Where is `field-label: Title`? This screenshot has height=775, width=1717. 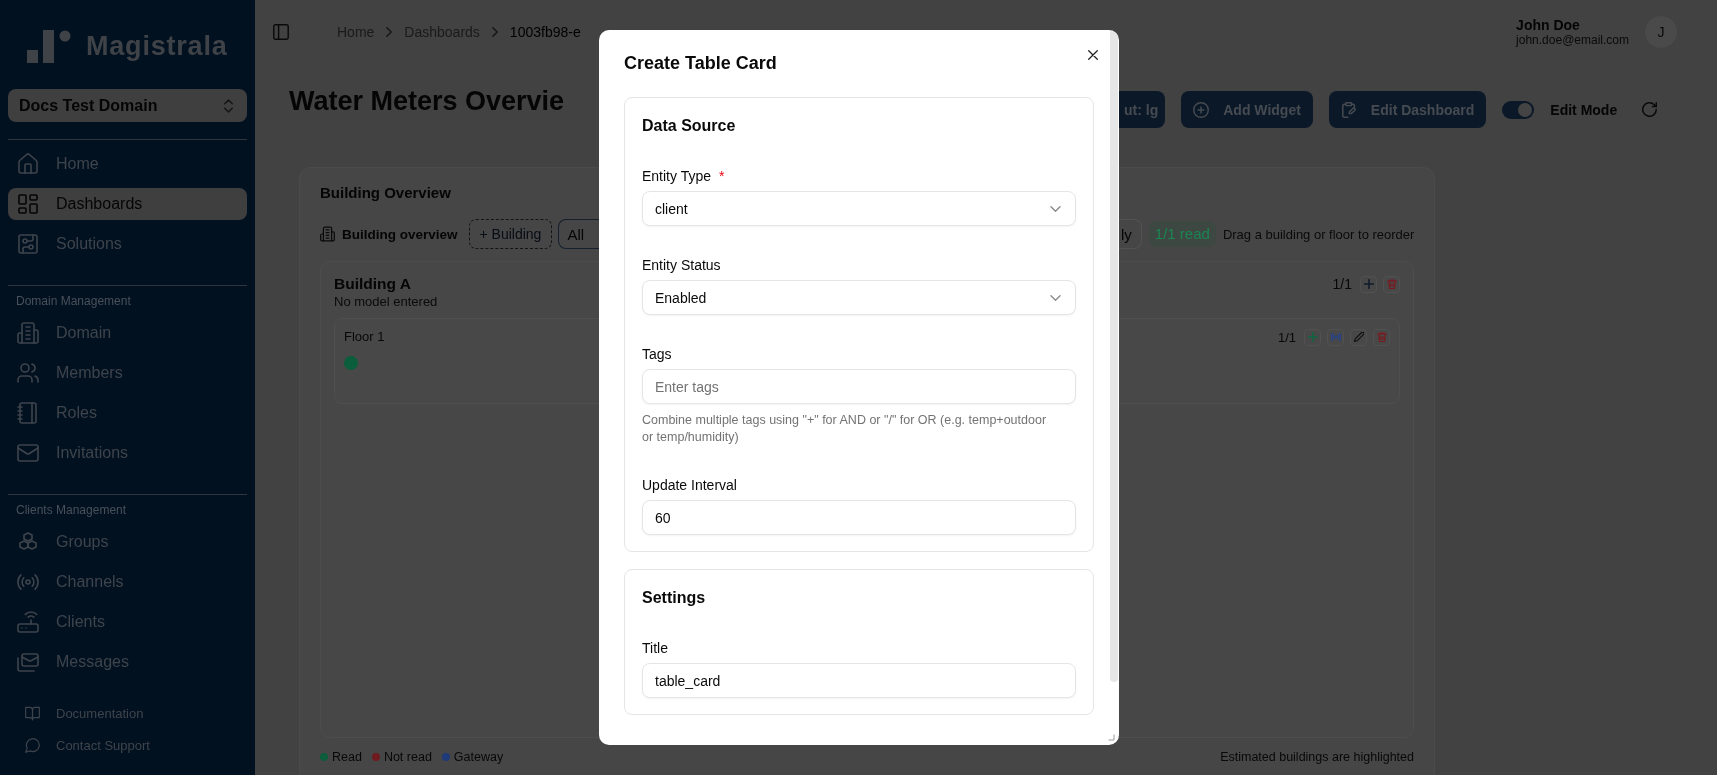
field-label: Title is located at coordinates (655, 648).